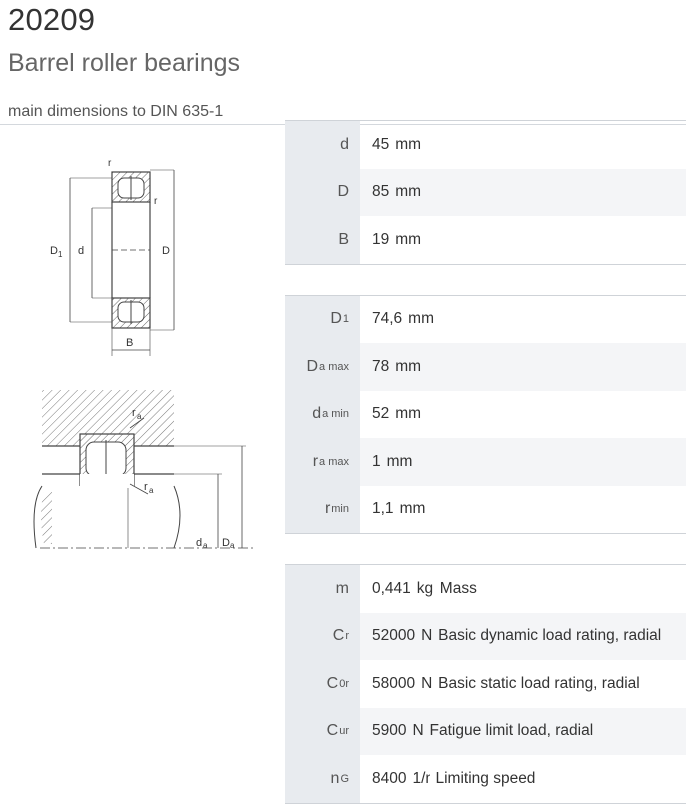  Describe the element at coordinates (340, 509) in the screenshot. I see `symbol-subscript: min` at that location.